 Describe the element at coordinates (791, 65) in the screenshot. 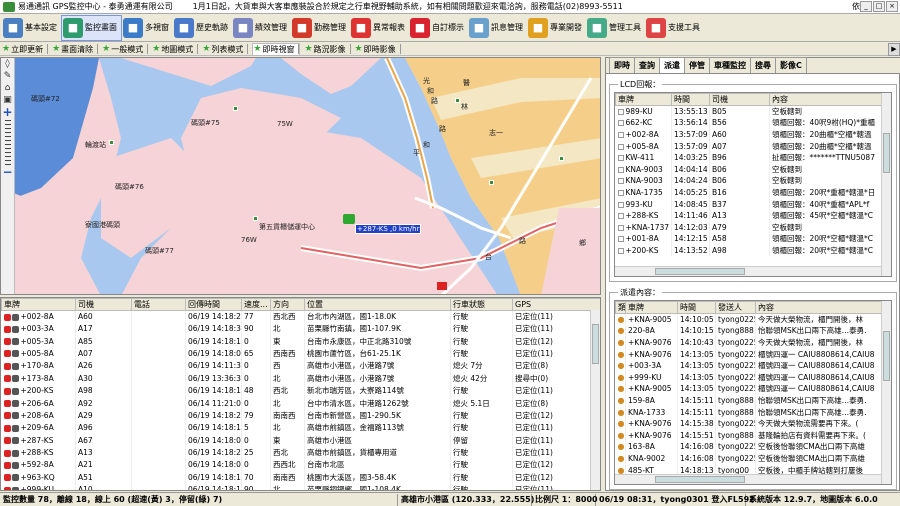

I see `right-tab-6: 影像C` at that location.